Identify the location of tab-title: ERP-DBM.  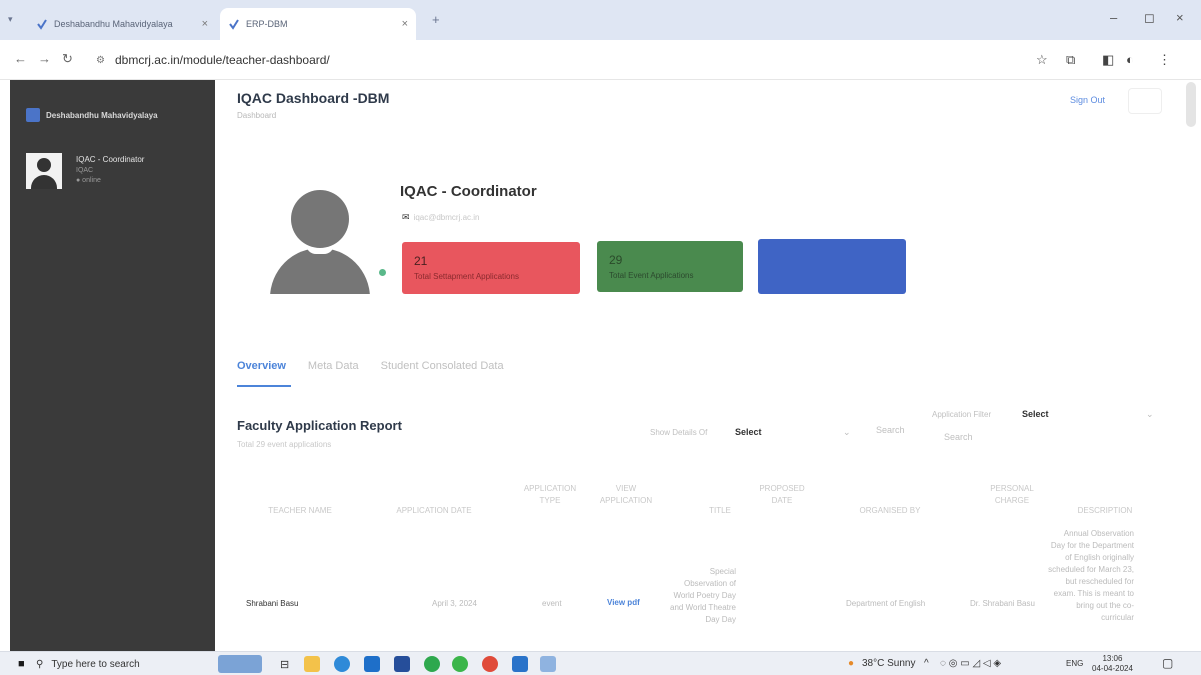
(267, 24).